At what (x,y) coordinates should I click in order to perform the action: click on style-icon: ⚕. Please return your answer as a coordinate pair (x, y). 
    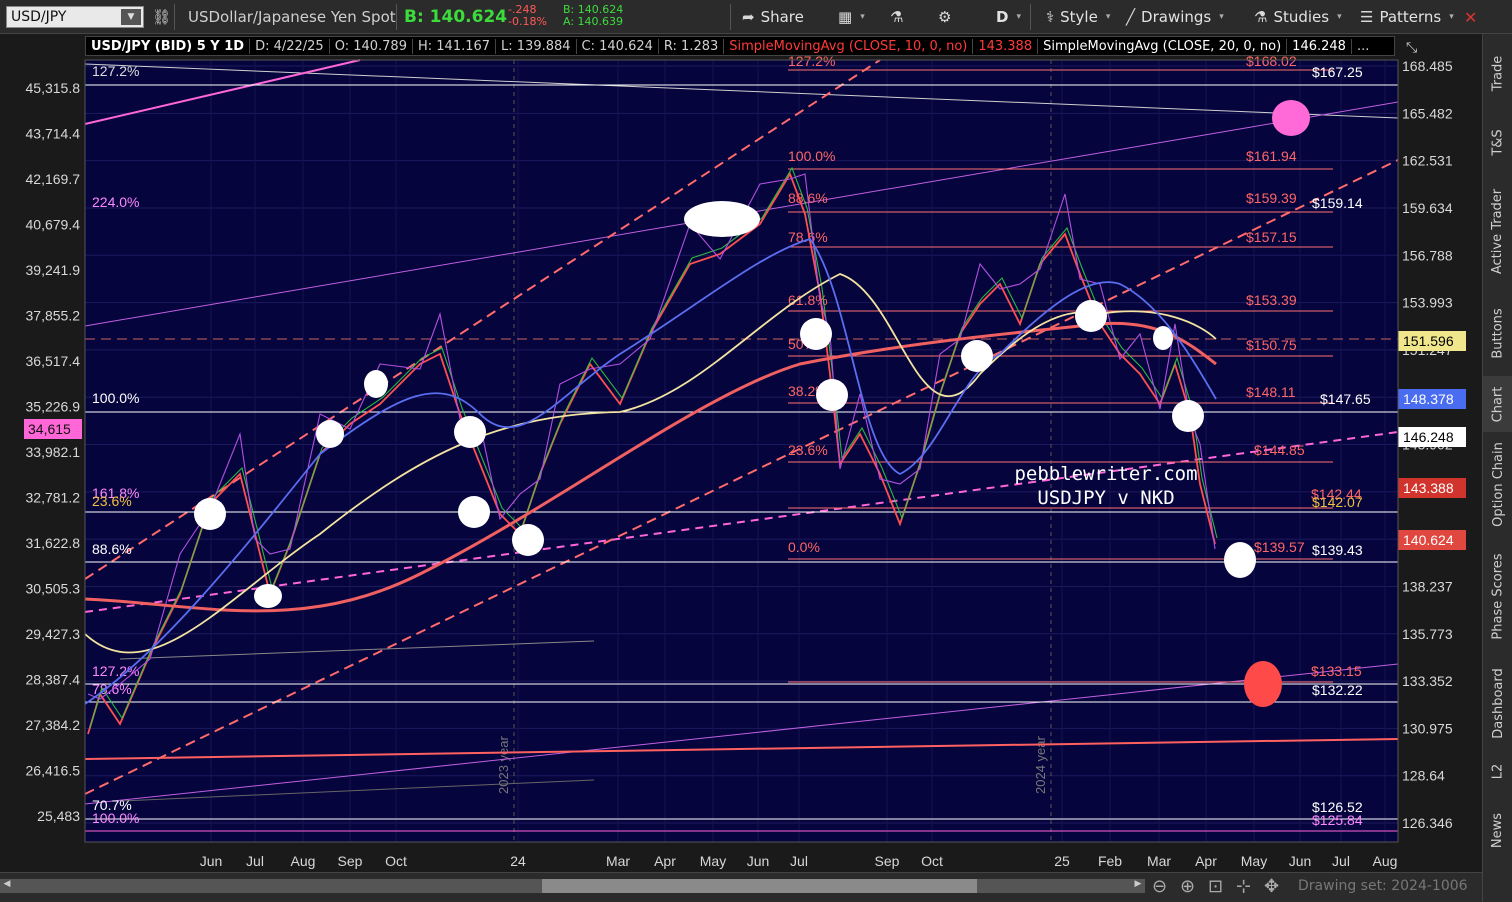
    Looking at the image, I should click on (1050, 17).